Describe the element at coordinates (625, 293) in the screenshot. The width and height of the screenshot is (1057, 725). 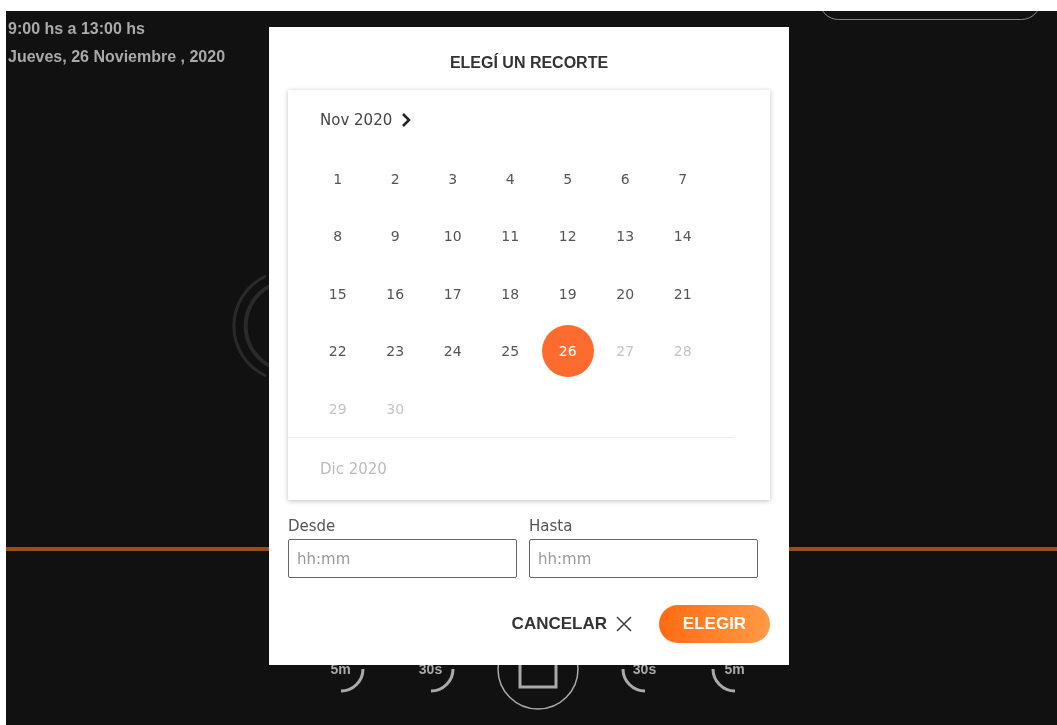
I see `calendar-day: 20` at that location.